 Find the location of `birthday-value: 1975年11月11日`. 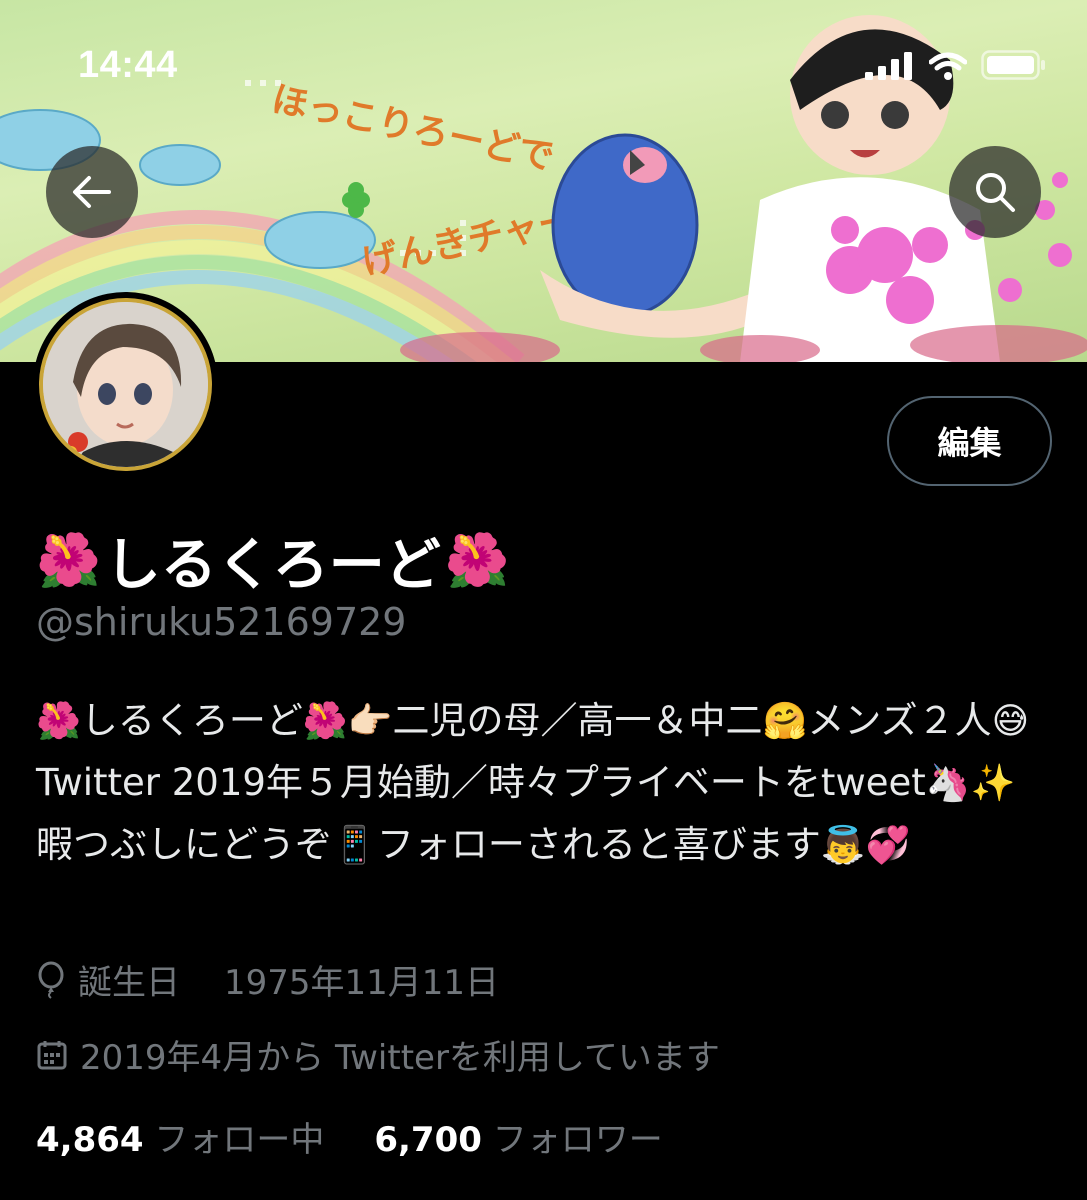

birthday-value: 1975年11月11日 is located at coordinates (362, 983).